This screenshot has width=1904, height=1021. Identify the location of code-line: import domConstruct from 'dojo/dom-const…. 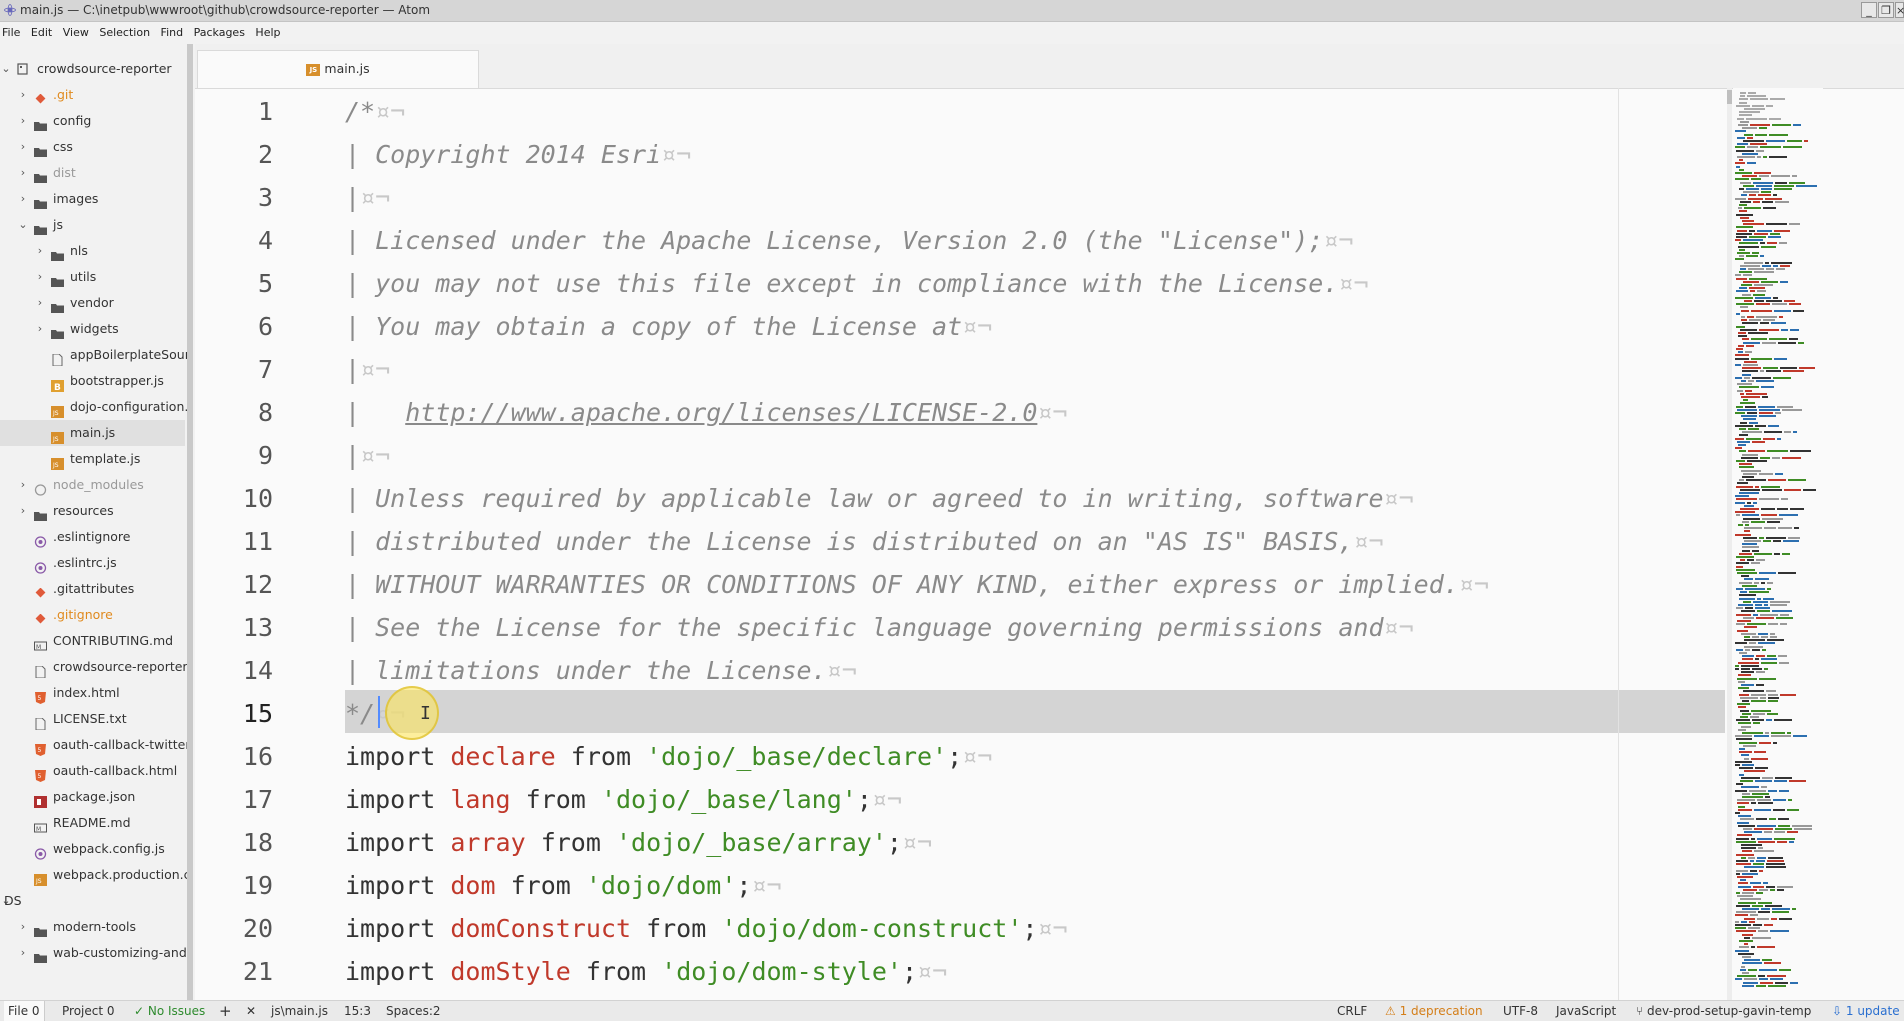
(706, 928).